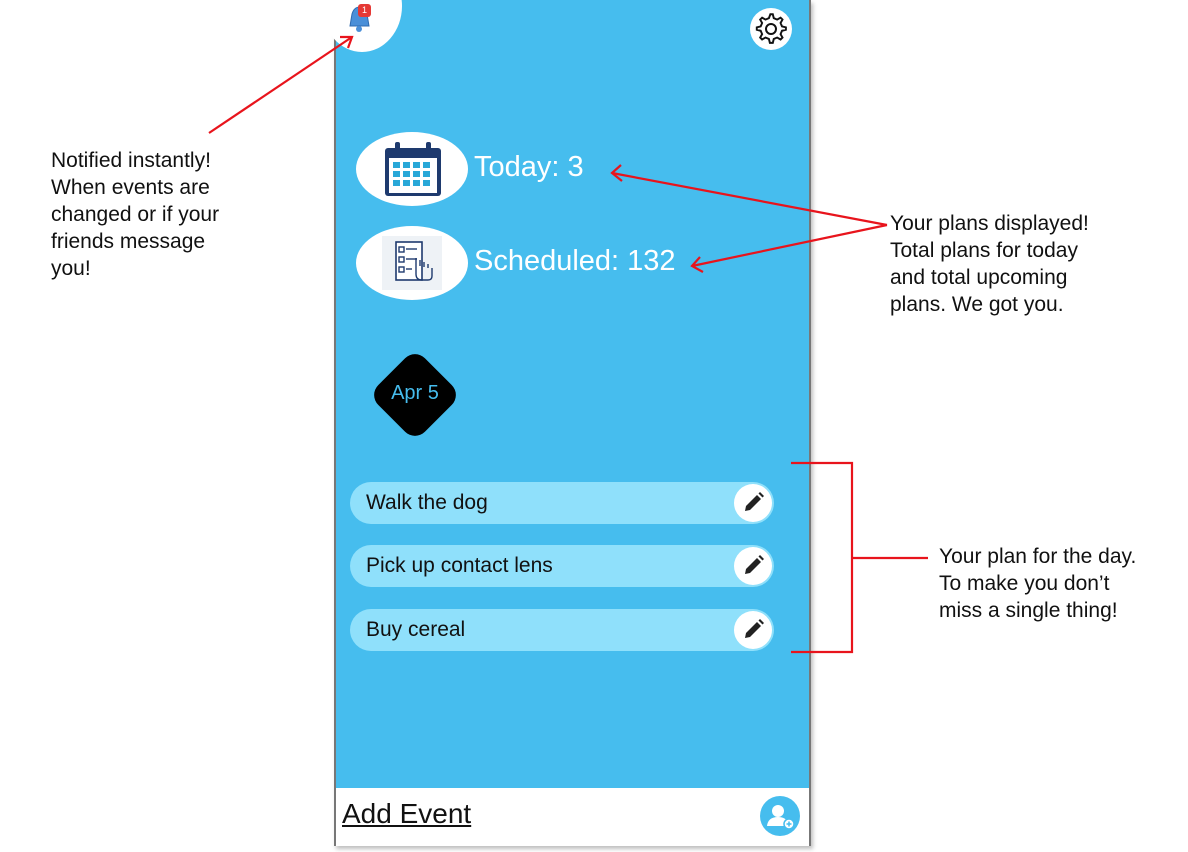  What do you see at coordinates (979, 277) in the screenshot?
I see `annotation-line: and total upcoming` at bounding box center [979, 277].